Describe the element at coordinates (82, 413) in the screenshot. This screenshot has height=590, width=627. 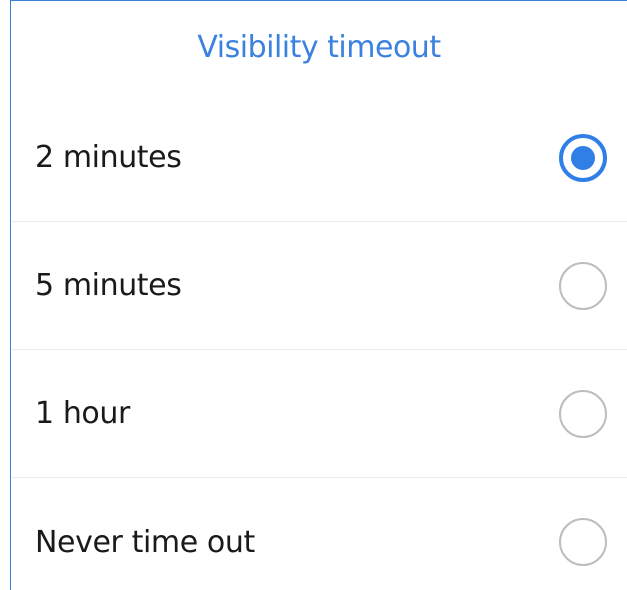
I see `option-label: 1 hour` at that location.